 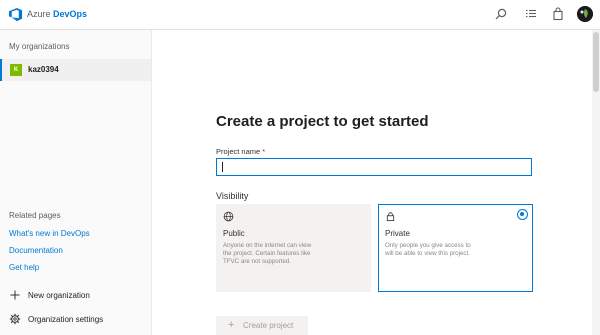 I want to click on new-organization-button: New organization, so click(x=74, y=296).